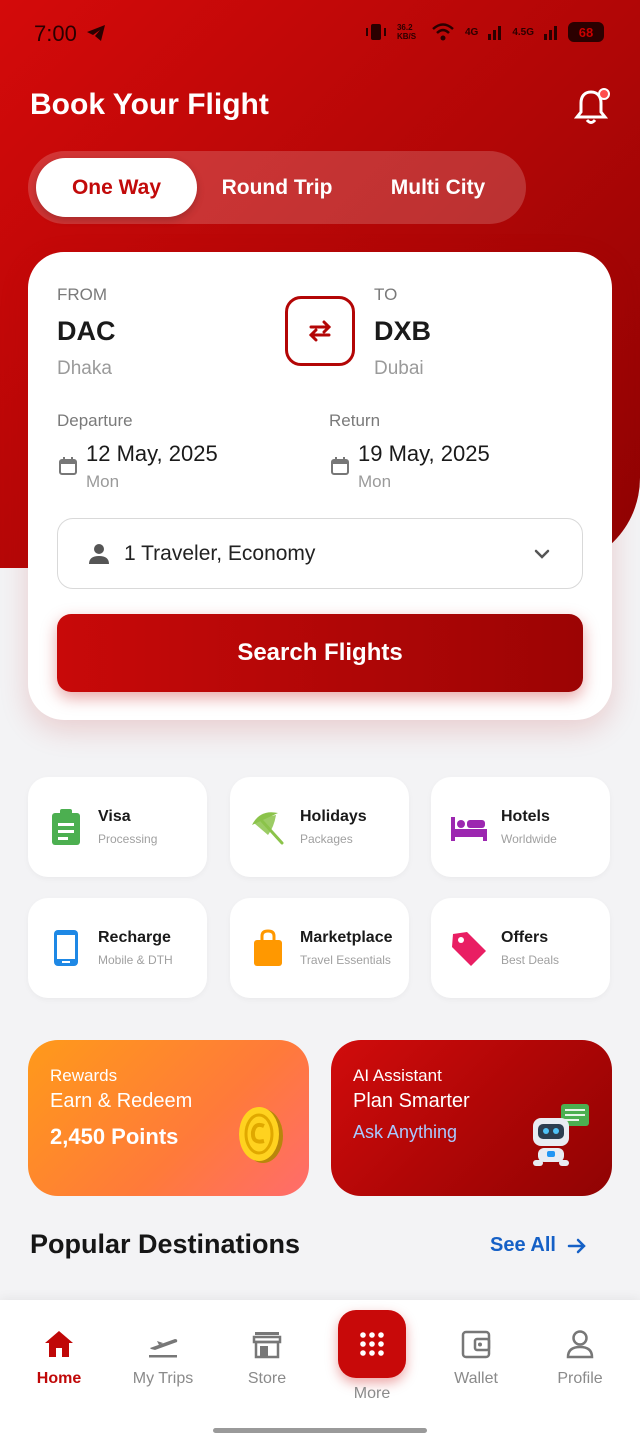  What do you see at coordinates (471, 32) in the screenshot?
I see `signal-1: 4G` at bounding box center [471, 32].